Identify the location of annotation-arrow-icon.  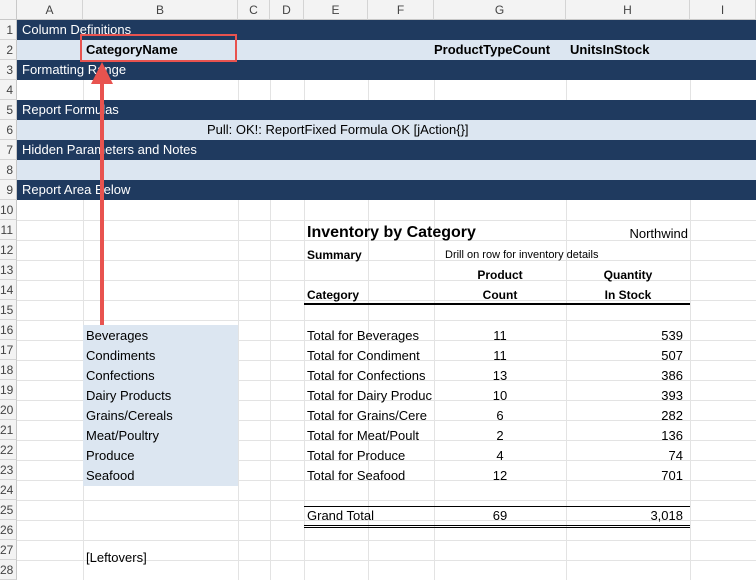
(102, 193).